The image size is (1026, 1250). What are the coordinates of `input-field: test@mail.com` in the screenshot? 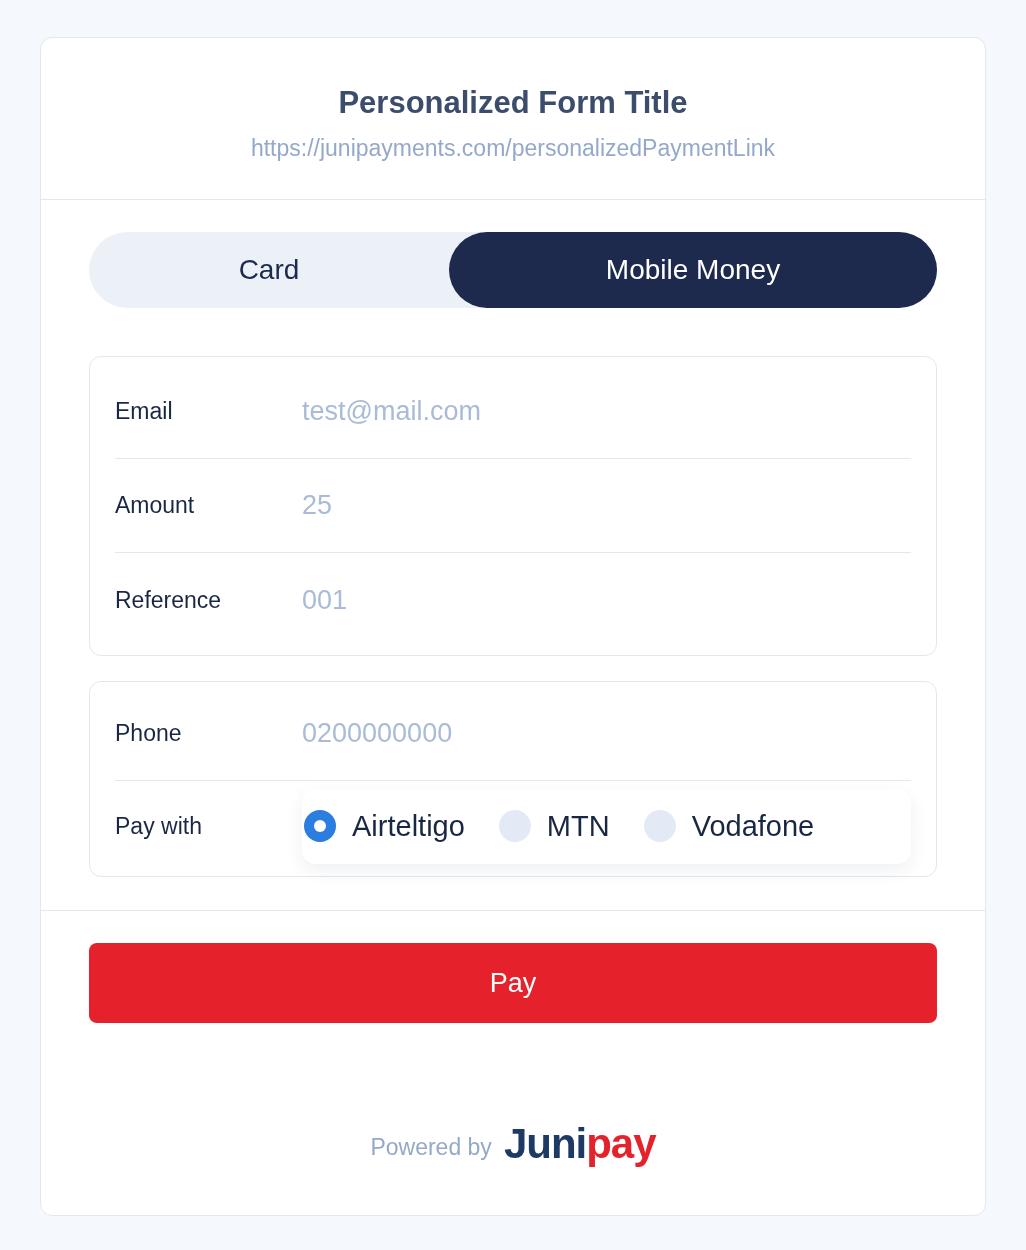 It's located at (606, 411).